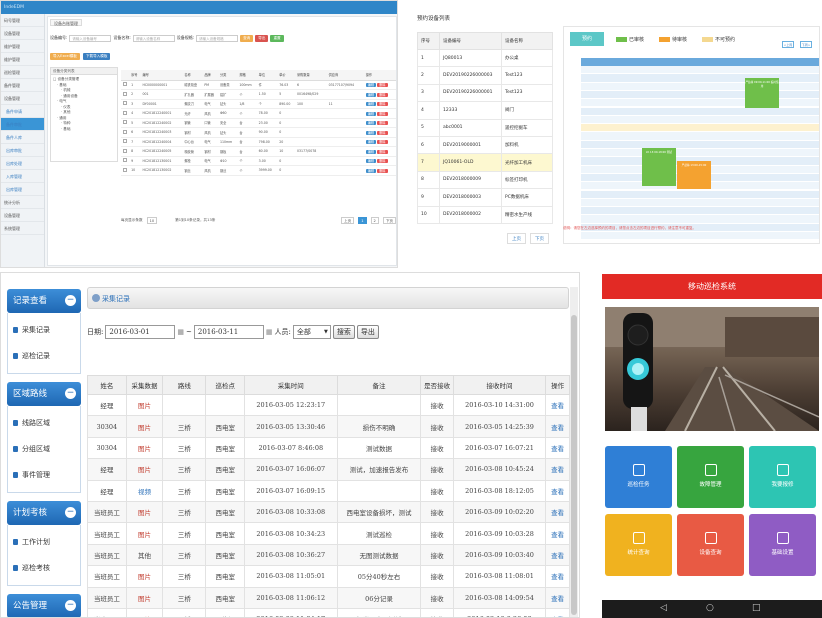 The width and height of the screenshot is (822, 618). I want to click on menu-group-header: 计划考核 −, so click(44, 513).